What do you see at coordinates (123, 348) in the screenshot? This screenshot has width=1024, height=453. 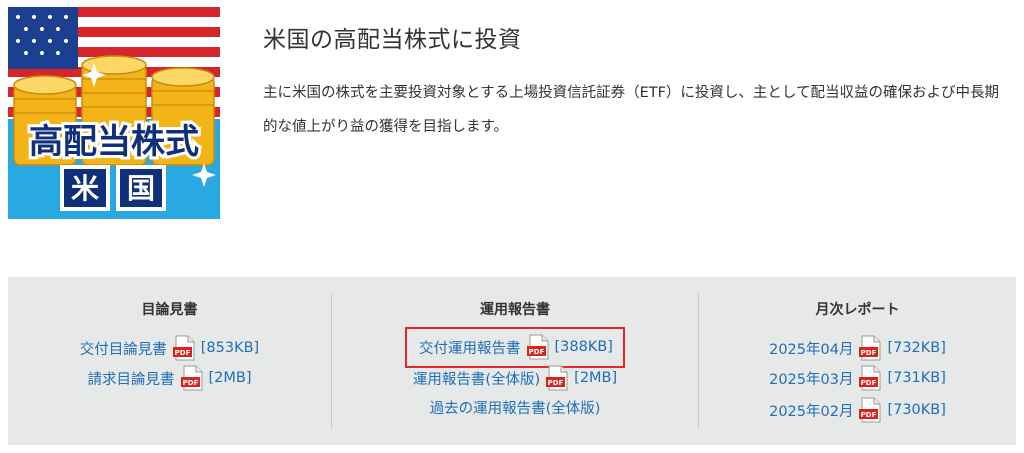 I see `delivered-prospectus-link: 交付目論見書` at bounding box center [123, 348].